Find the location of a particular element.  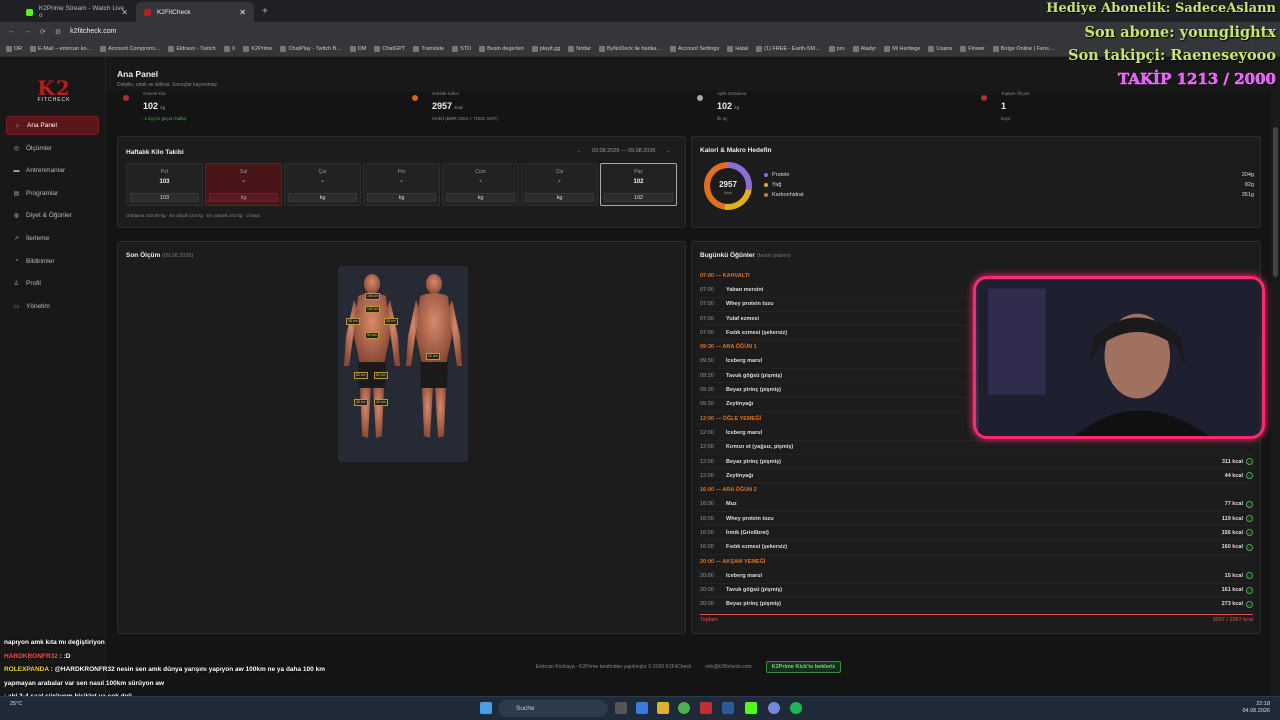

sidebar-item-diyet-öğünler: ◍ Diyet & Öğünler is located at coordinates (52, 215).